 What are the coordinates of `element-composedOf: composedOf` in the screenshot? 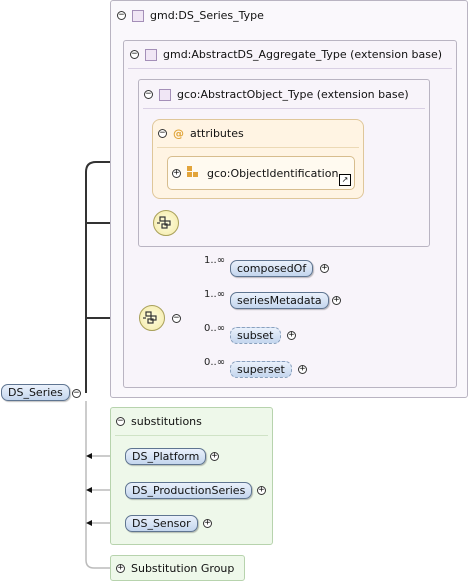 It's located at (272, 268).